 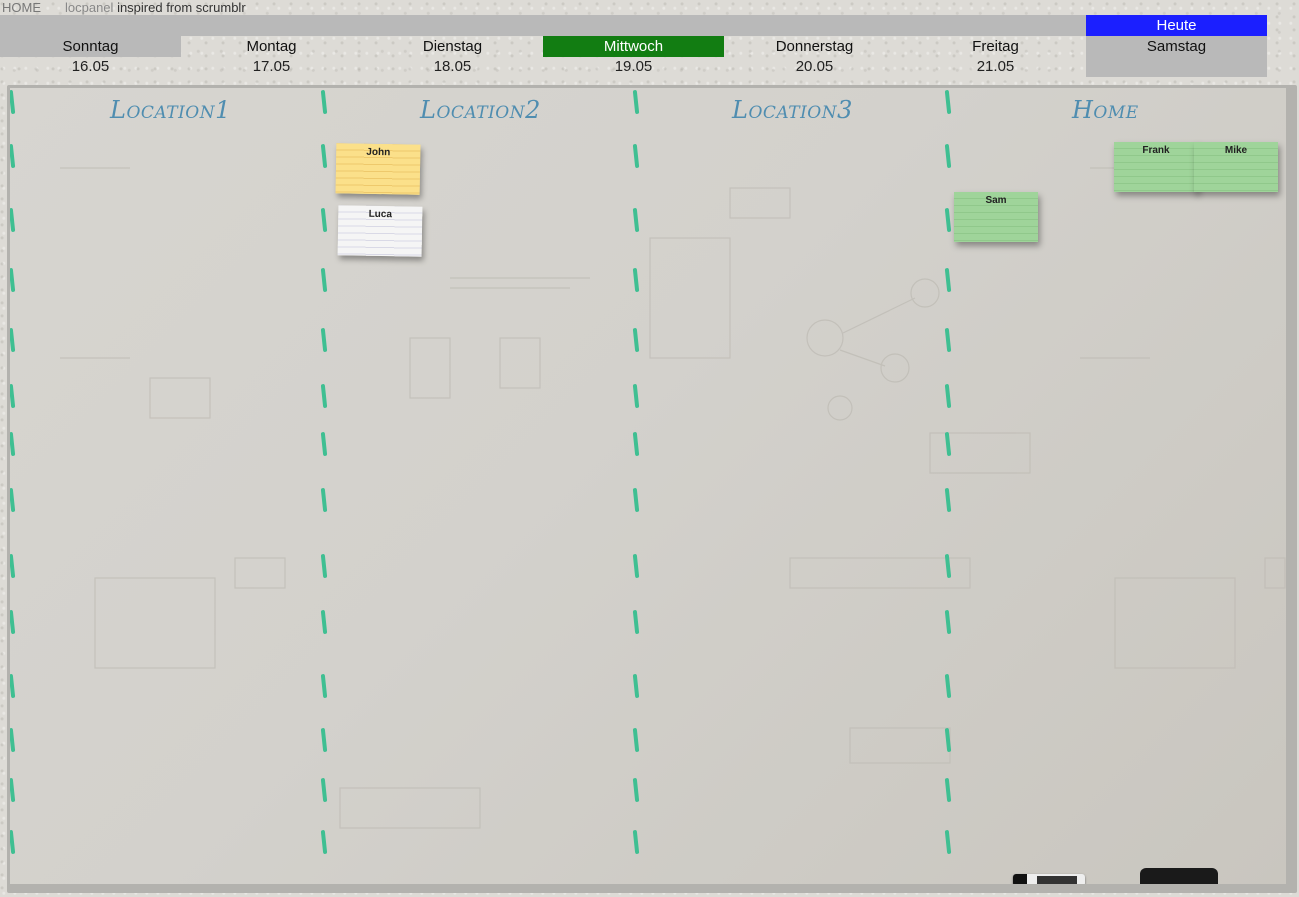 I want to click on location-title: Home, so click(x=1105, y=110).